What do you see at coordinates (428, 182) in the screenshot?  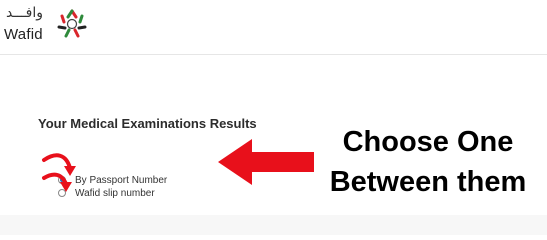 I see `callout-line-2: Between them` at bounding box center [428, 182].